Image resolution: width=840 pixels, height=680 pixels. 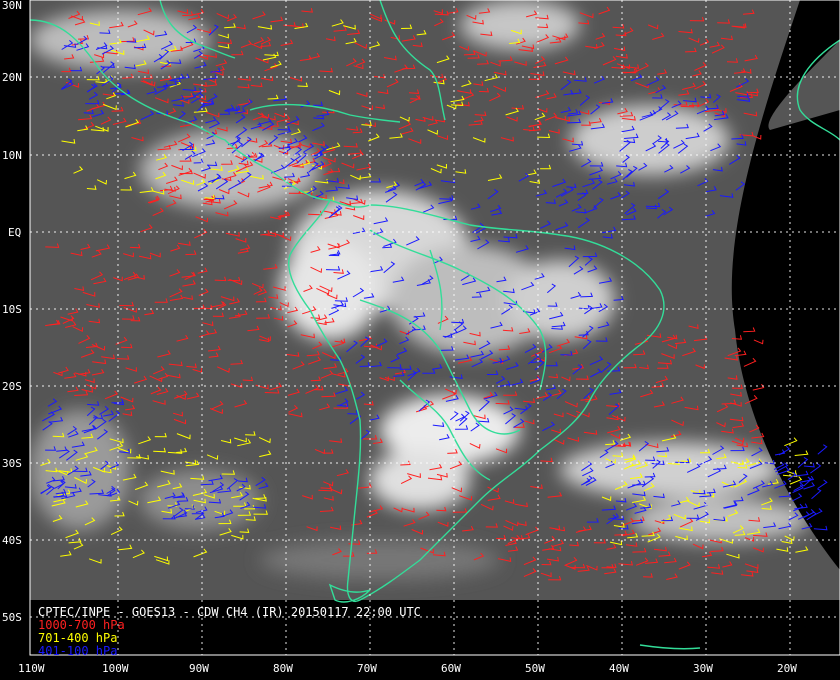 What do you see at coordinates (12, 386) in the screenshot?
I see `lat-label: 20S` at bounding box center [12, 386].